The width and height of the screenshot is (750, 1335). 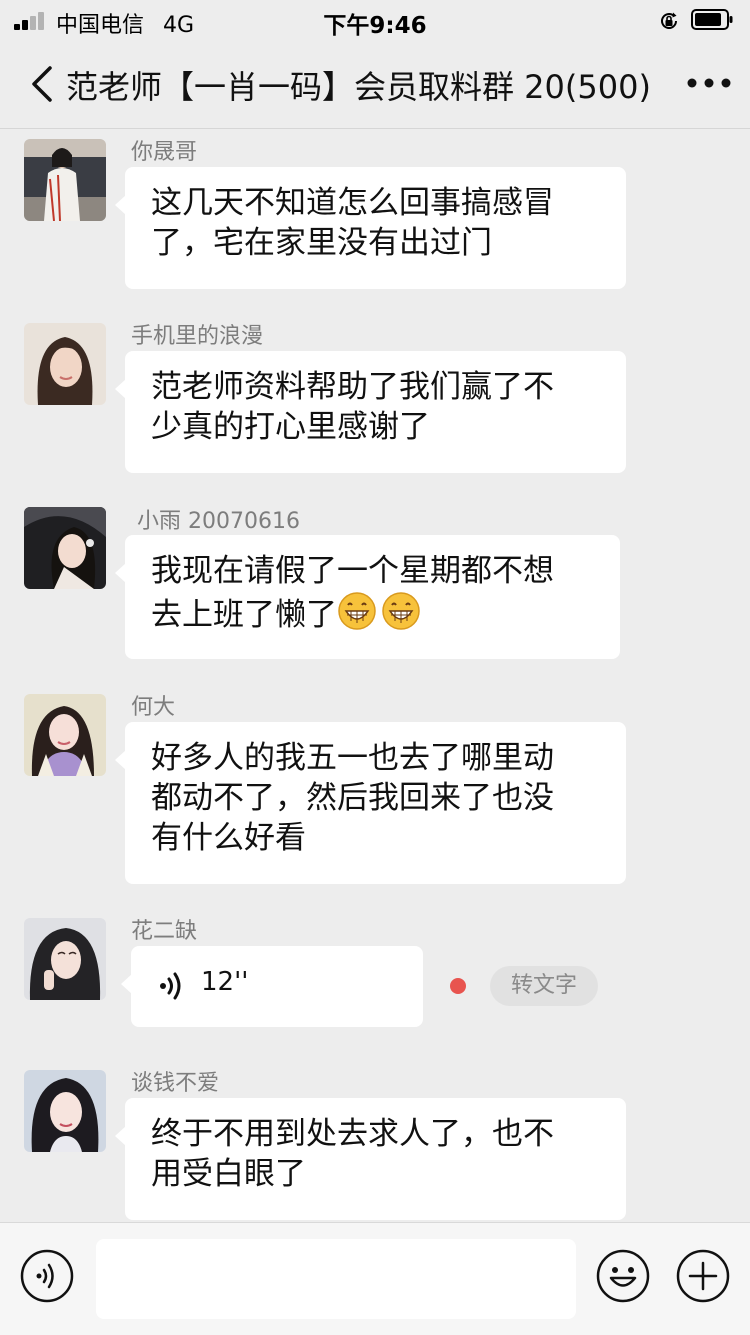 What do you see at coordinates (669, 20) in the screenshot?
I see `rotation-lock-icon` at bounding box center [669, 20].